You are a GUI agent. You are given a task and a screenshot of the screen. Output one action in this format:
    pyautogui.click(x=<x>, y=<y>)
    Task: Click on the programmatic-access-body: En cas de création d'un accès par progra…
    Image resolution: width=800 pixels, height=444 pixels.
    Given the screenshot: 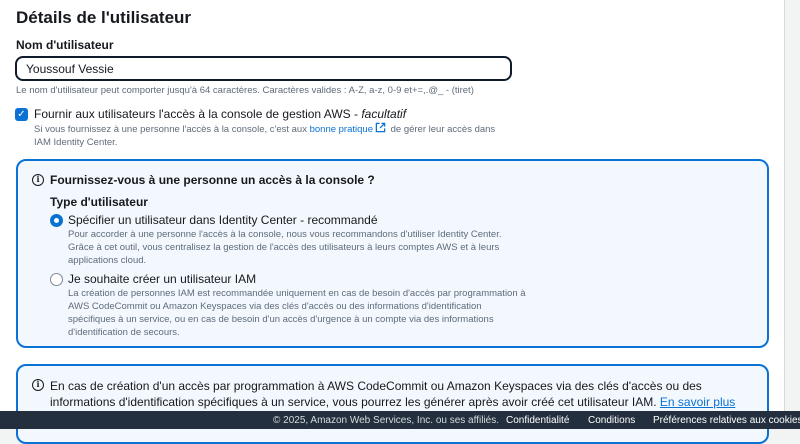 What is the action you would take?
    pyautogui.click(x=376, y=394)
    